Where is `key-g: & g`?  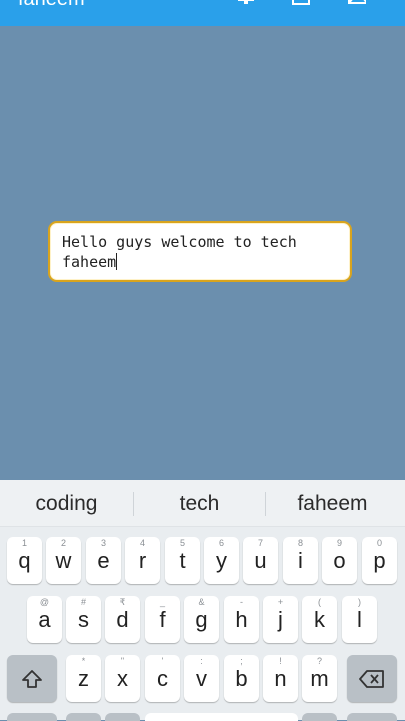
key-g: & g is located at coordinates (201, 619).